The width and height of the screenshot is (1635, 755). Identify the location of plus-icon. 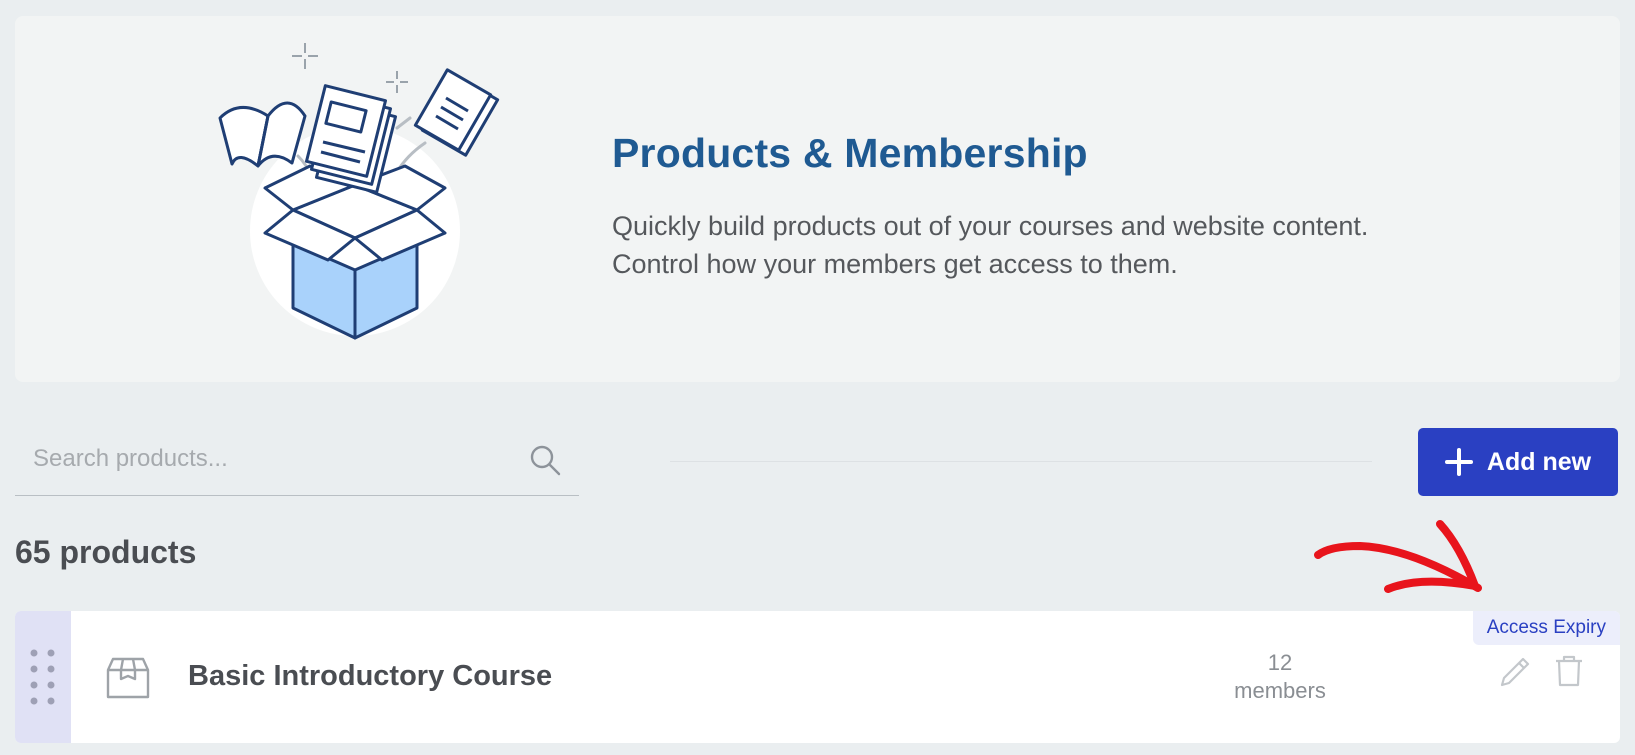
(1458, 462).